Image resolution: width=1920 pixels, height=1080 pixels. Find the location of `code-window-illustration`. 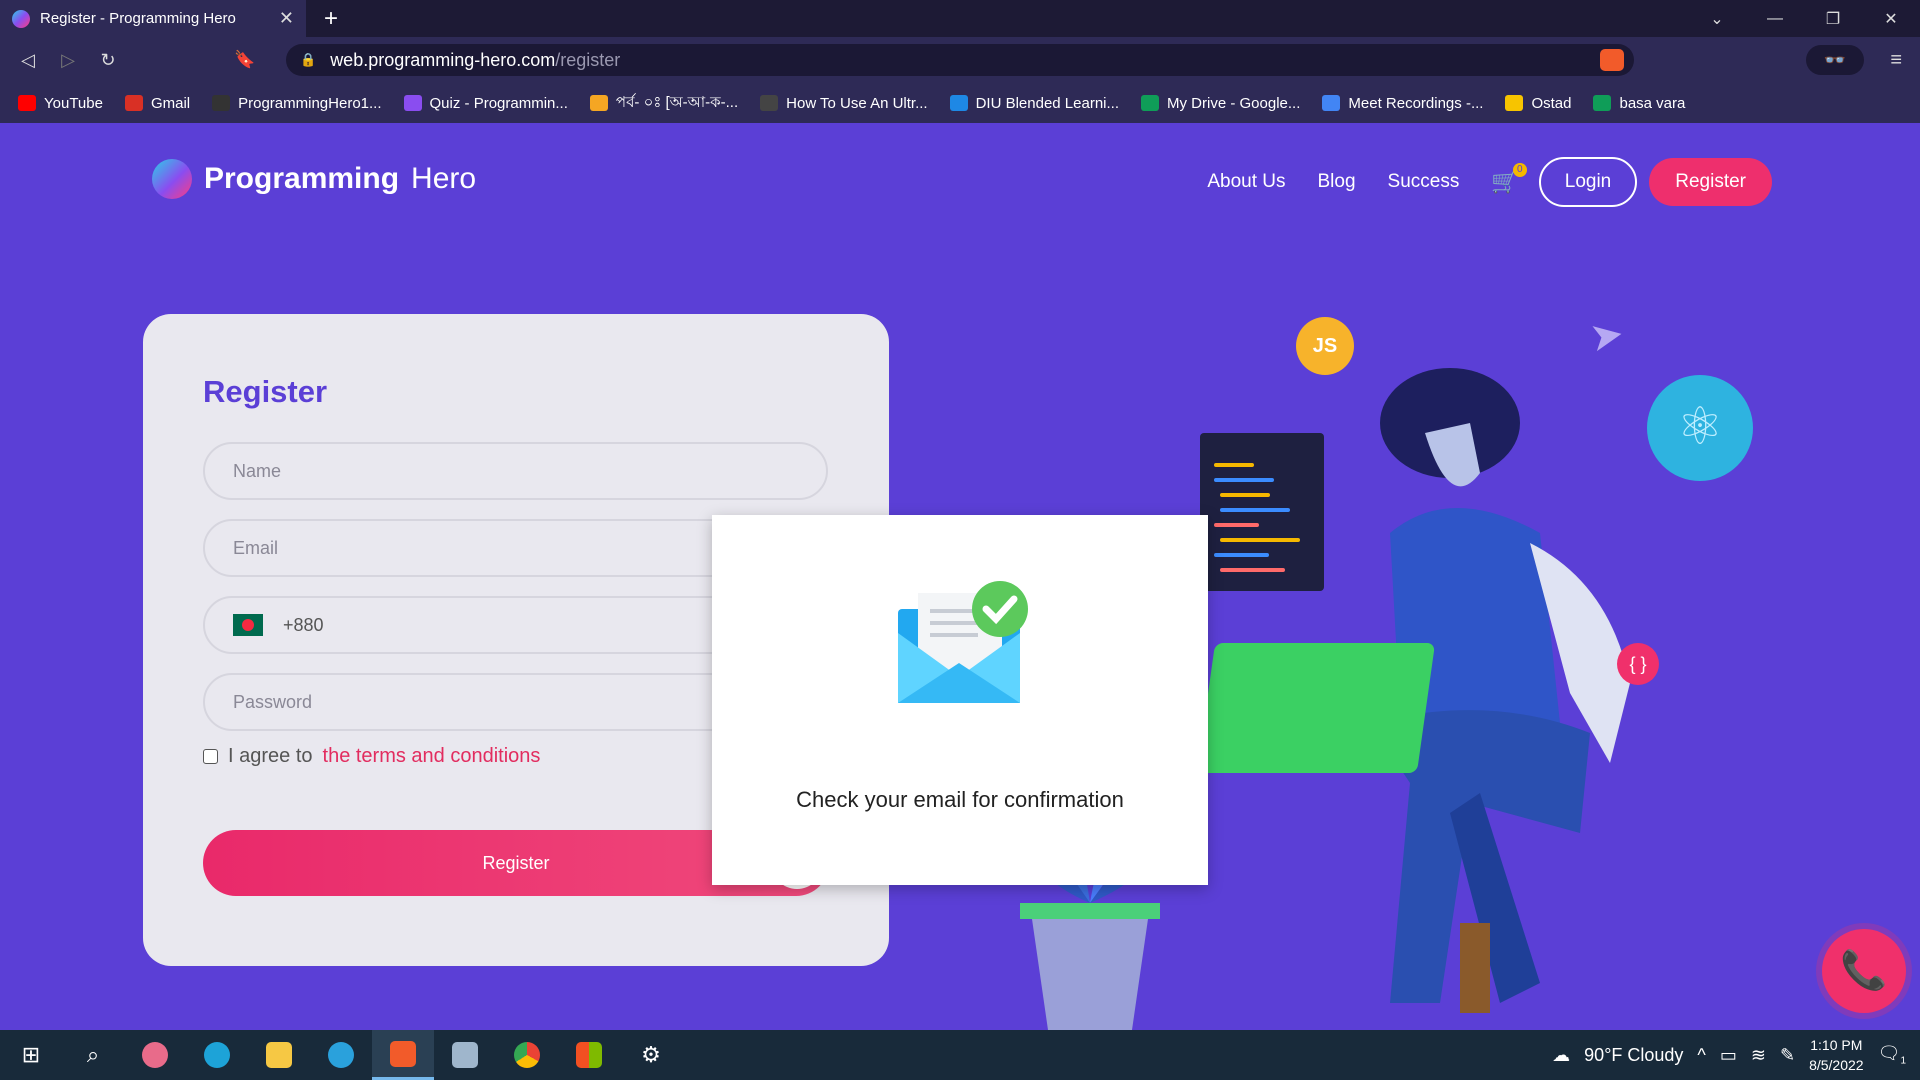

code-window-illustration is located at coordinates (1262, 512).